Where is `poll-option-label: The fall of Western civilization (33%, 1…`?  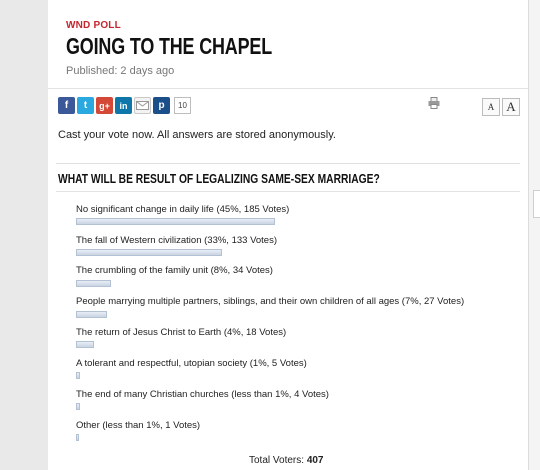 poll-option-label: The fall of Western civilization (33%, 1… is located at coordinates (177, 240).